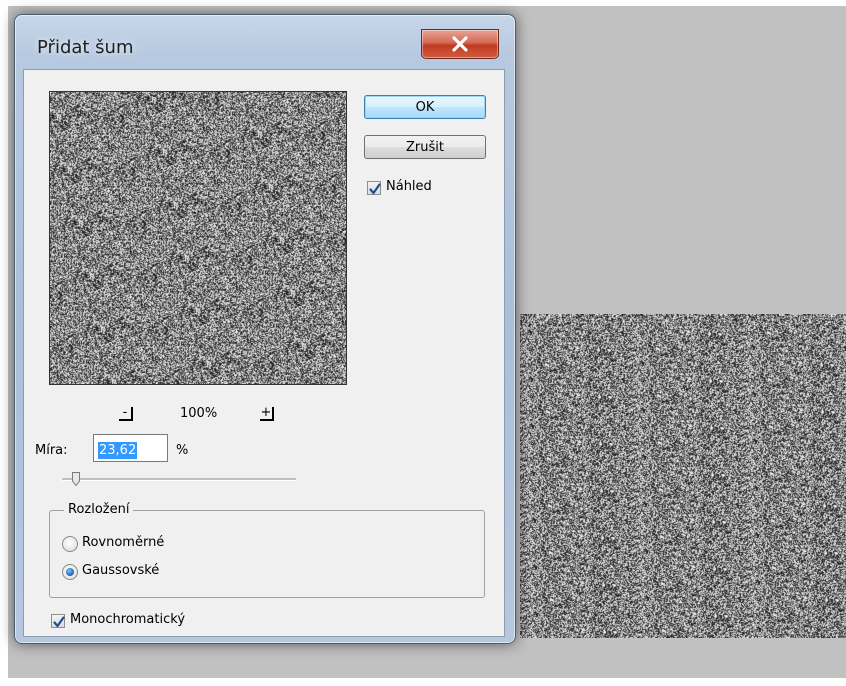 The width and height of the screenshot is (846, 686). I want to click on amount-input: 23,62, so click(130, 448).